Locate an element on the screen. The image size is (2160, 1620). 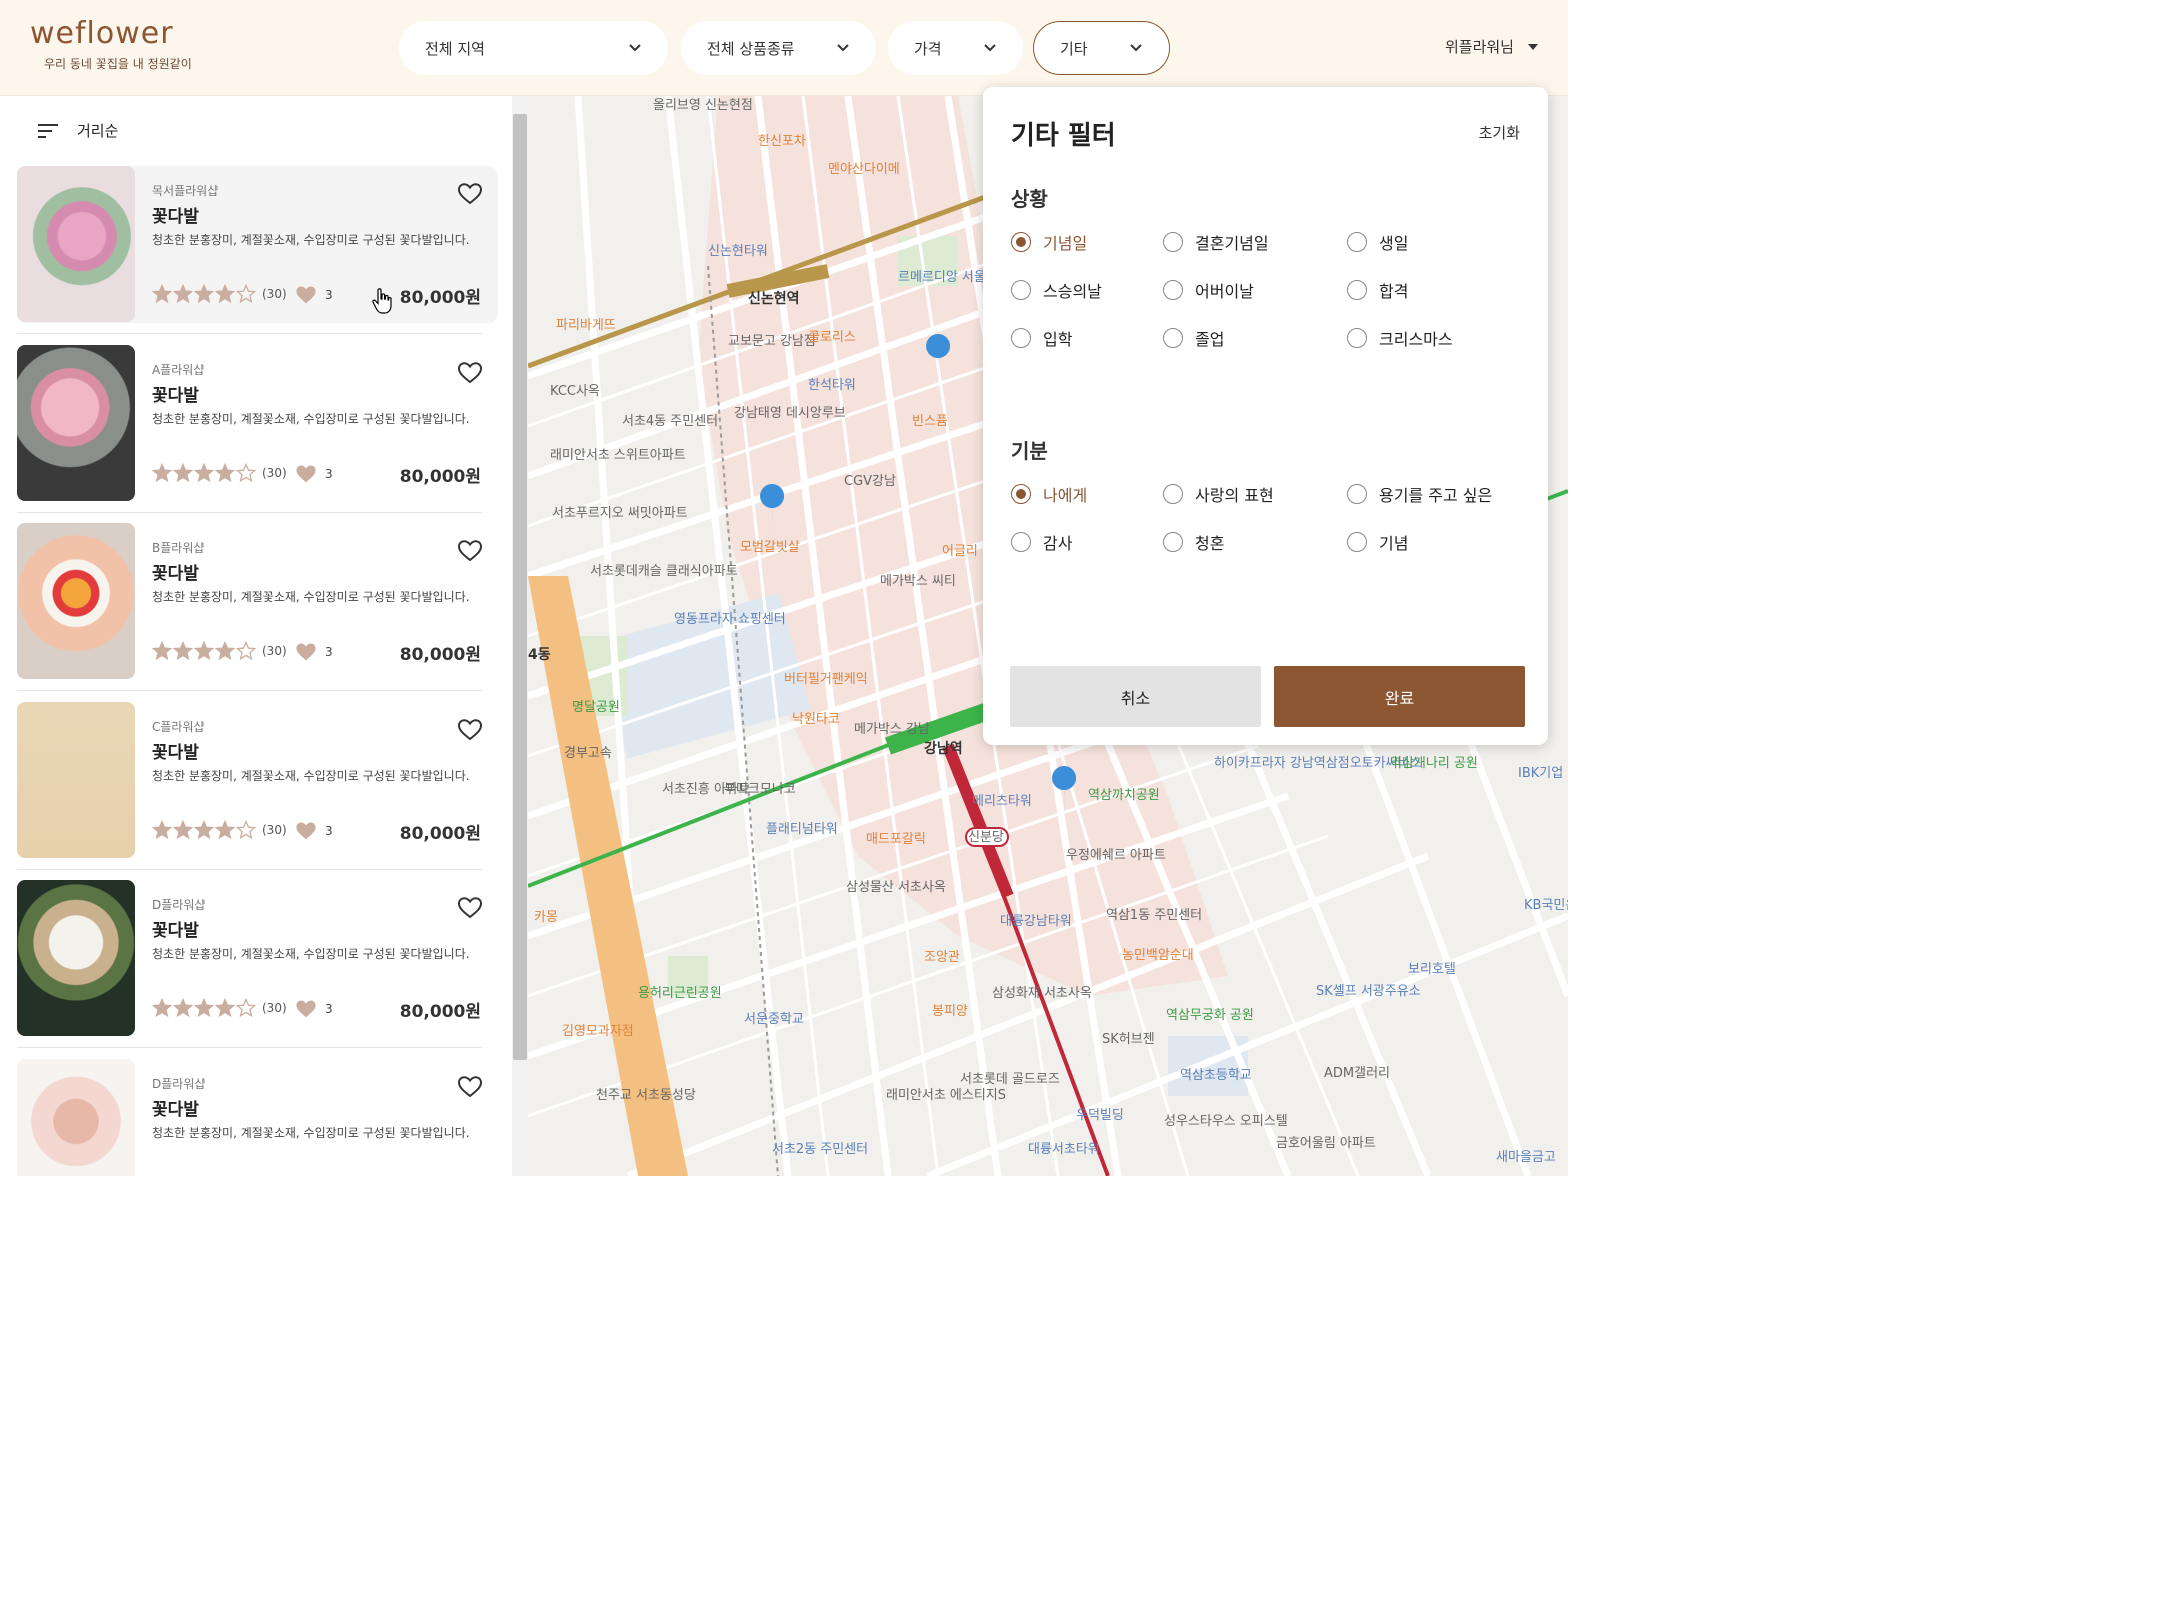
map-label: 카몽 is located at coordinates (546, 917).